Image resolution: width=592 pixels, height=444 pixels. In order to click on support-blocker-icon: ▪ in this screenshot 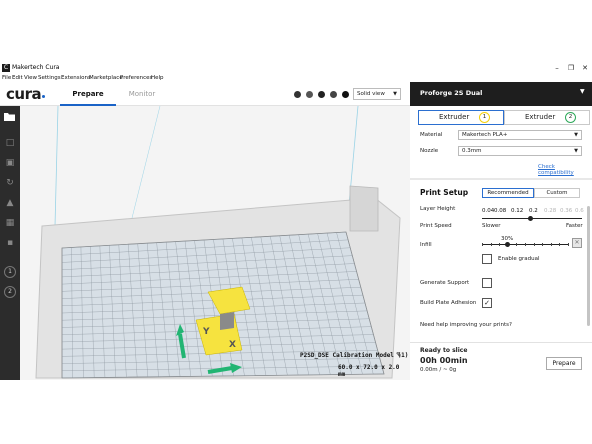, I will do `click(10, 243)`.